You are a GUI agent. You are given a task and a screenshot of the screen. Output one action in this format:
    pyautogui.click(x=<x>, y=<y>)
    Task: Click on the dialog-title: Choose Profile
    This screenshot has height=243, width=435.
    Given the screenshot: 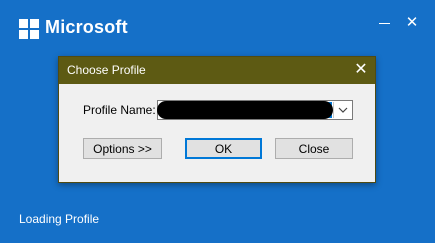 What is the action you would take?
    pyautogui.click(x=106, y=70)
    